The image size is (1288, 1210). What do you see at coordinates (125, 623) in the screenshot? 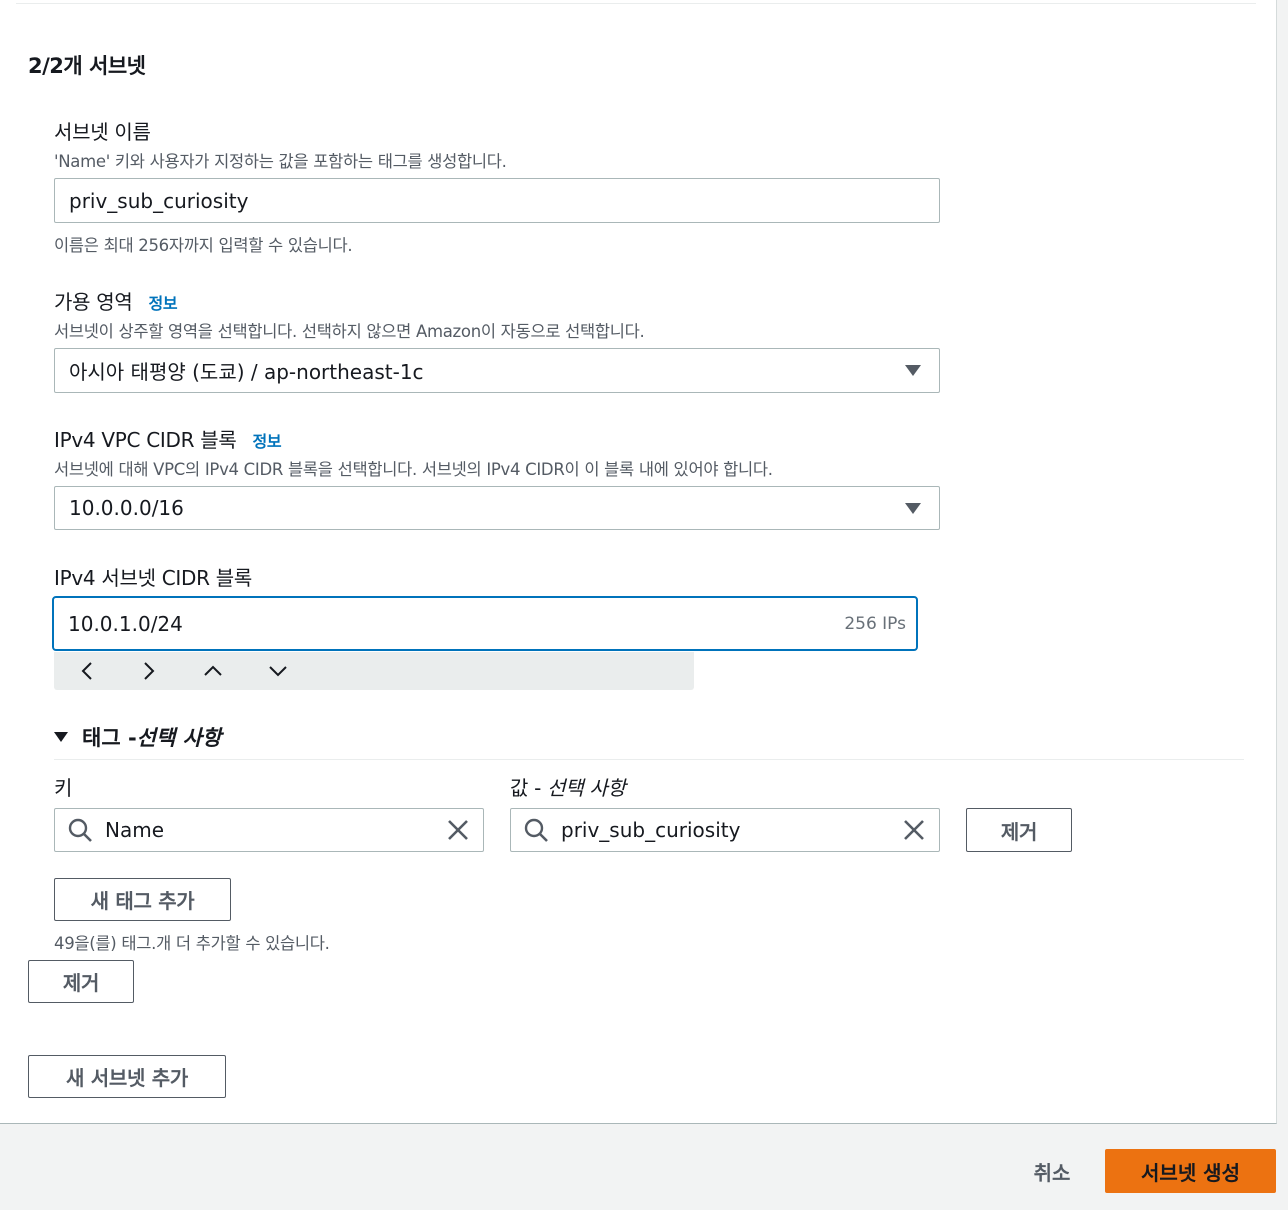
I see `subnet-cidr-value: 10.0.1.0/24` at bounding box center [125, 623].